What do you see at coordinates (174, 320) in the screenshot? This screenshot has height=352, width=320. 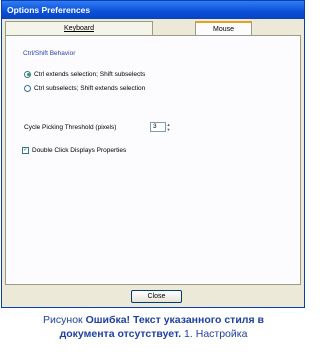 I see `caption-error-text: Ошибка! Текст указанного стиля в` at bounding box center [174, 320].